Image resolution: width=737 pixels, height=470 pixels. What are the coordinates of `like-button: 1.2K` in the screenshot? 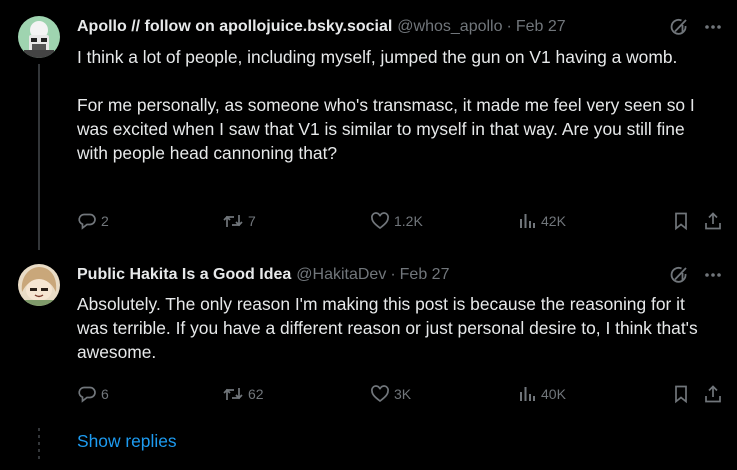 It's located at (396, 221).